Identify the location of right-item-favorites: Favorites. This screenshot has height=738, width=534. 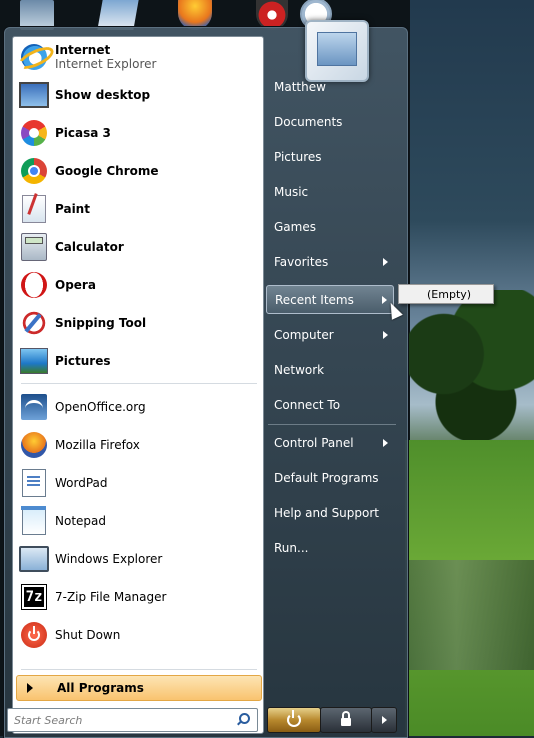
(330, 262).